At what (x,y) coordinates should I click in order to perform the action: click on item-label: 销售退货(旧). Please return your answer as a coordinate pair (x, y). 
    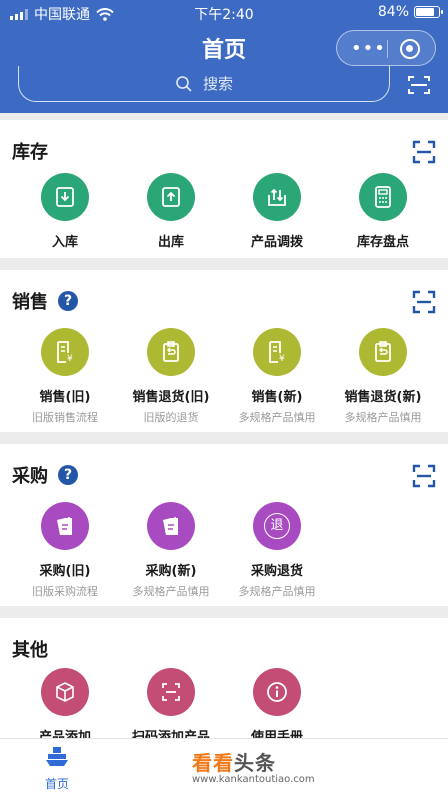
    Looking at the image, I should click on (171, 397).